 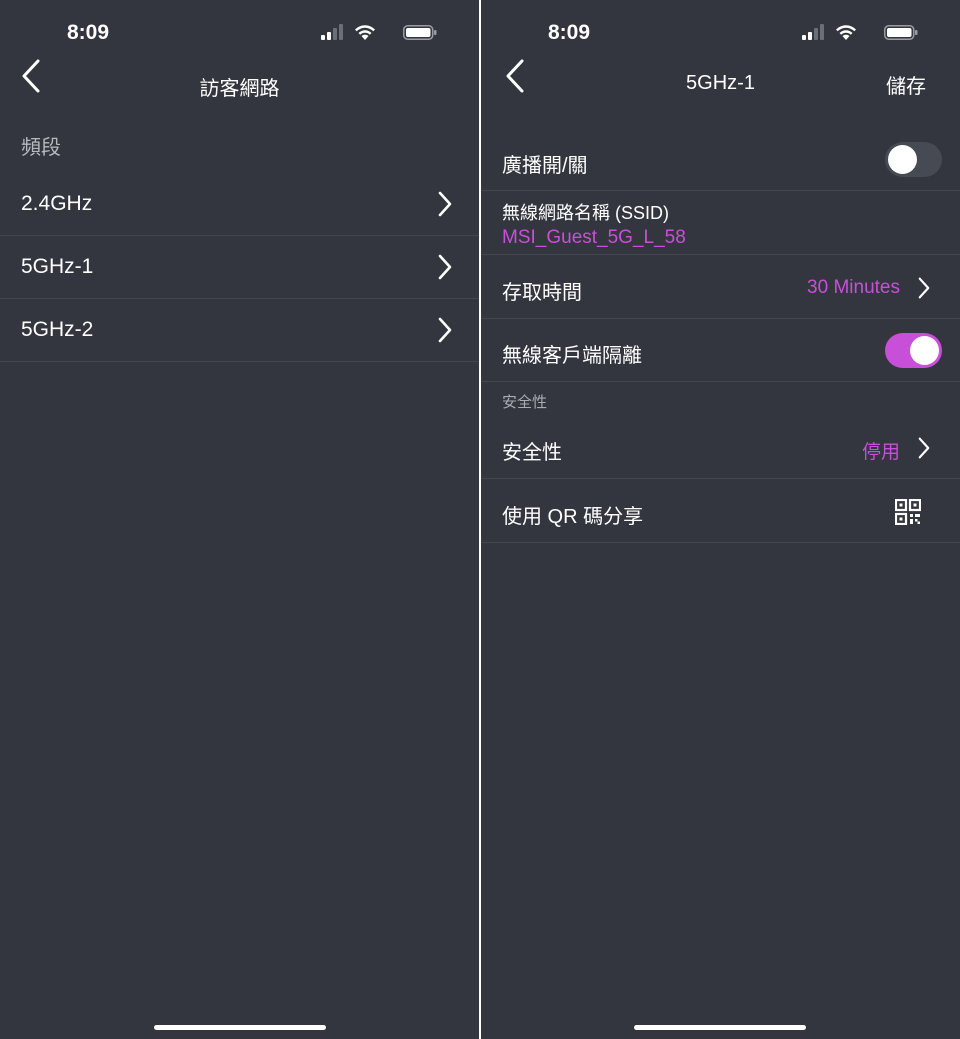 What do you see at coordinates (573, 517) in the screenshot?
I see `qr-share-label: 使用 QR 碼分享` at bounding box center [573, 517].